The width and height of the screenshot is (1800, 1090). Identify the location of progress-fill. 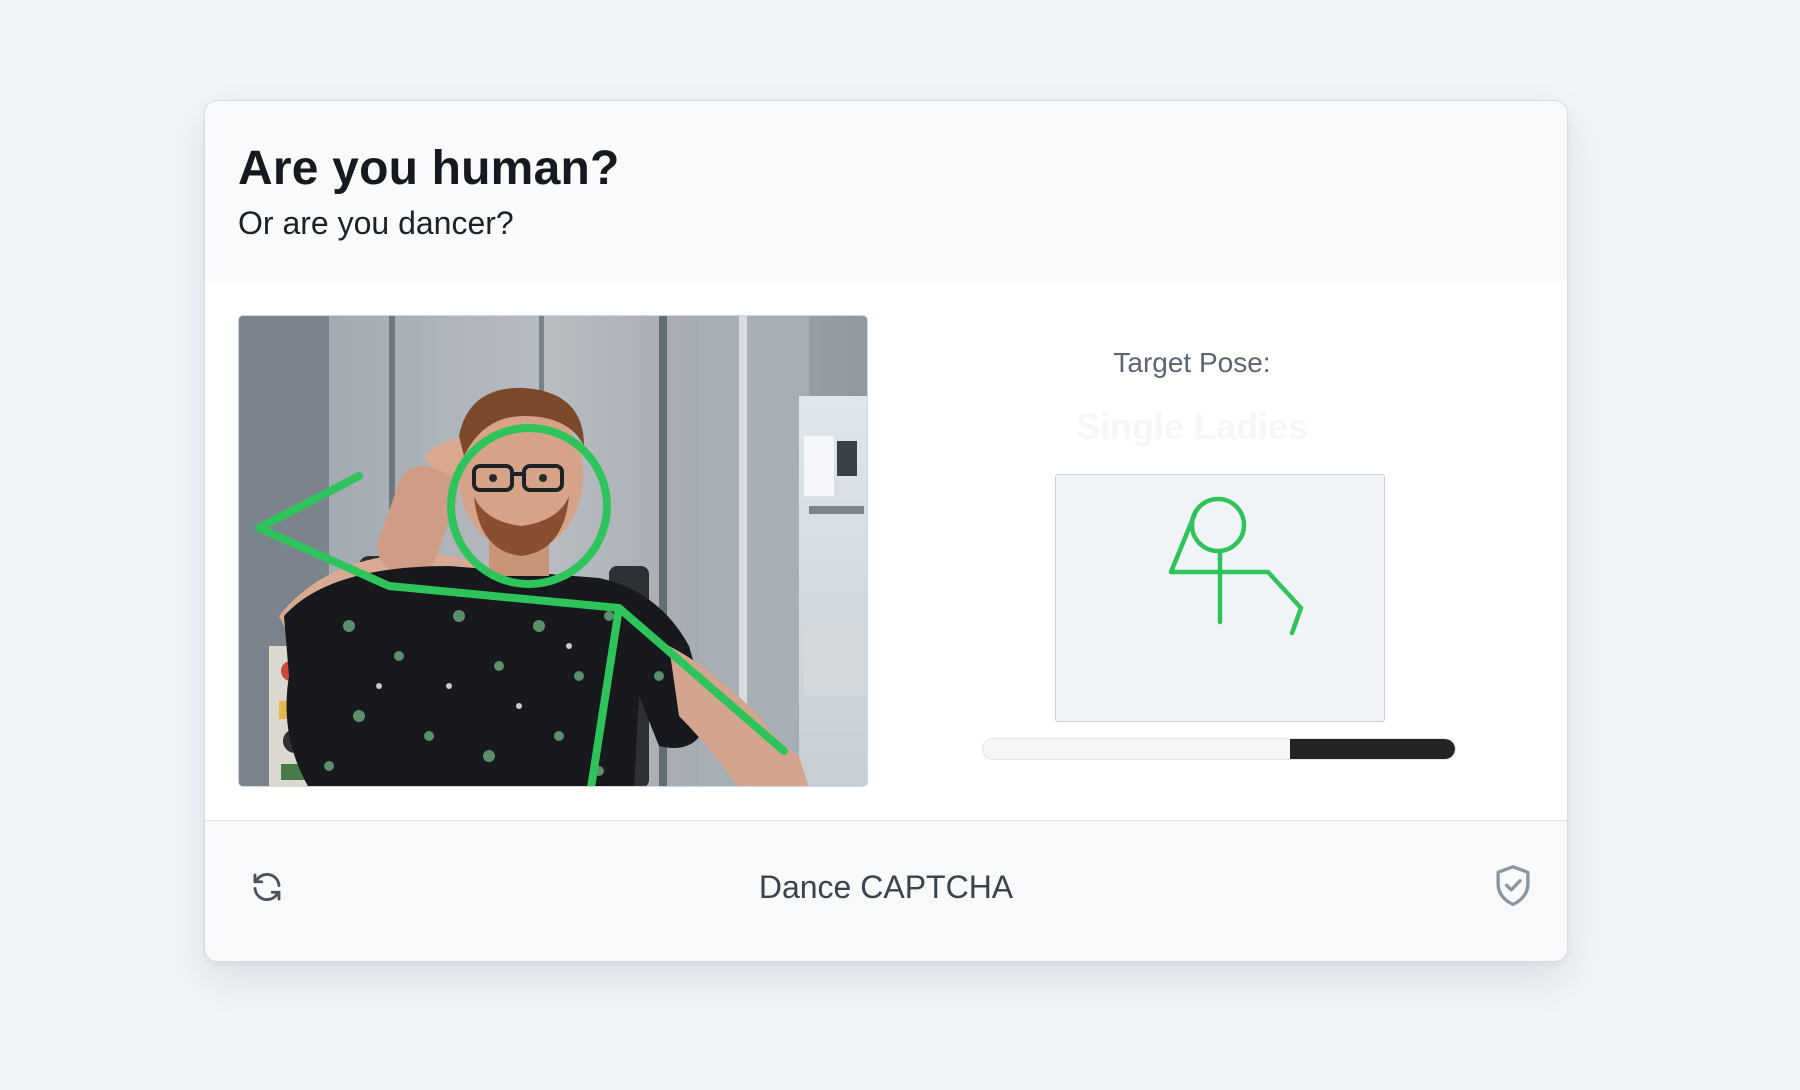
(1372, 749).